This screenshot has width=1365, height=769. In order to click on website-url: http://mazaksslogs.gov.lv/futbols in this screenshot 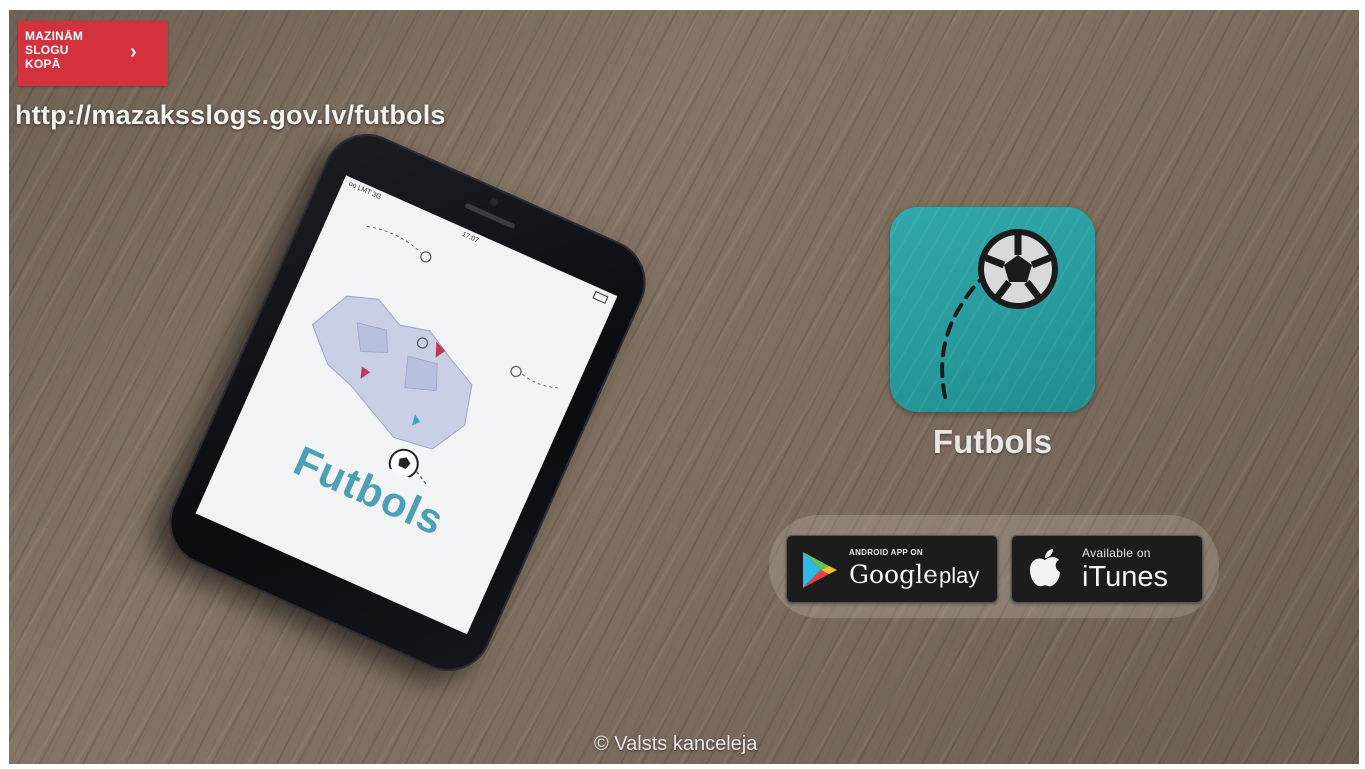, I will do `click(230, 115)`.